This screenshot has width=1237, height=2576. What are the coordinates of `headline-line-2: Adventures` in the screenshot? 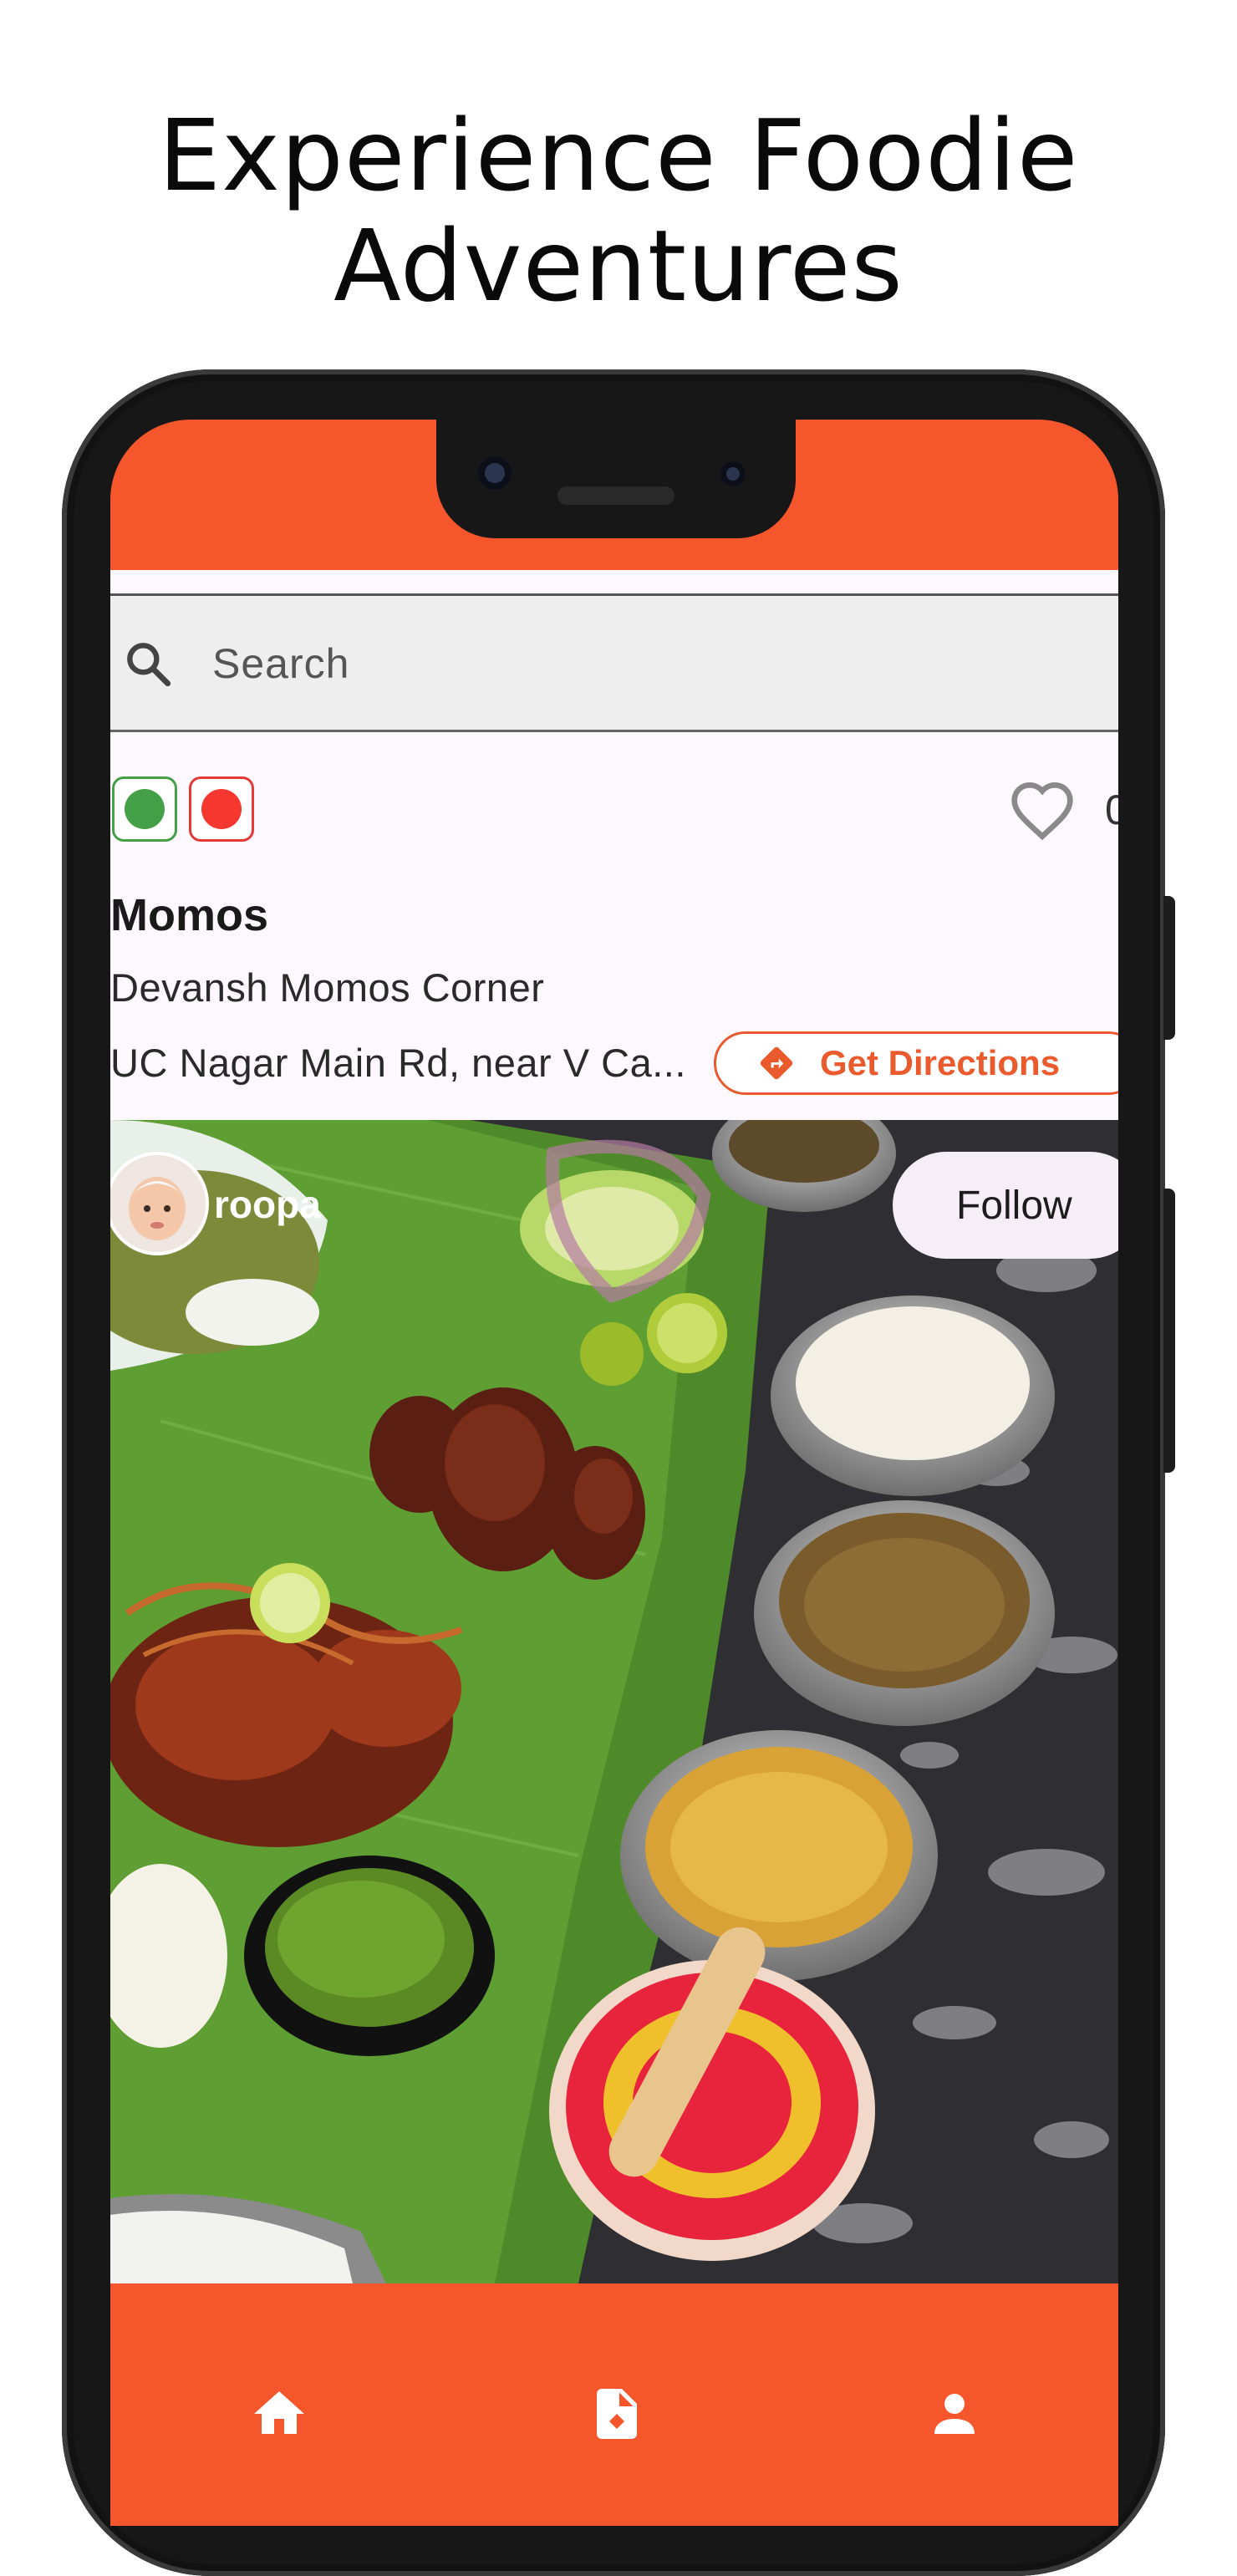 It's located at (618, 265).